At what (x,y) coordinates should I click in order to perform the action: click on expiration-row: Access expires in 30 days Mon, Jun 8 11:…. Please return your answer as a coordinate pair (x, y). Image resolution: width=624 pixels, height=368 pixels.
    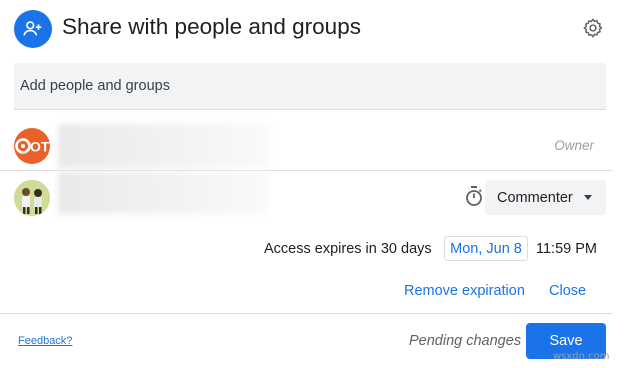
    Looking at the image, I should click on (312, 249).